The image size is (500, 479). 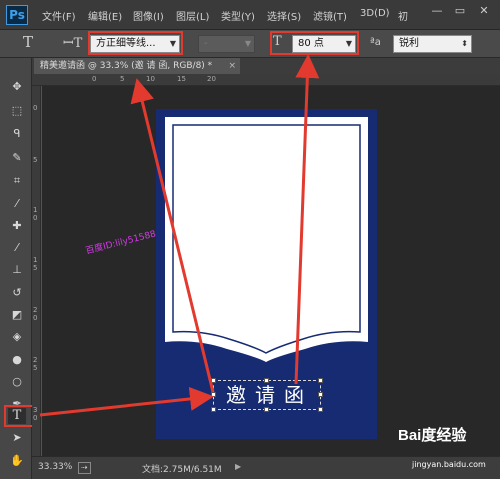 I want to click on antialias-select: 锐利 ⬍, so click(x=432, y=44).